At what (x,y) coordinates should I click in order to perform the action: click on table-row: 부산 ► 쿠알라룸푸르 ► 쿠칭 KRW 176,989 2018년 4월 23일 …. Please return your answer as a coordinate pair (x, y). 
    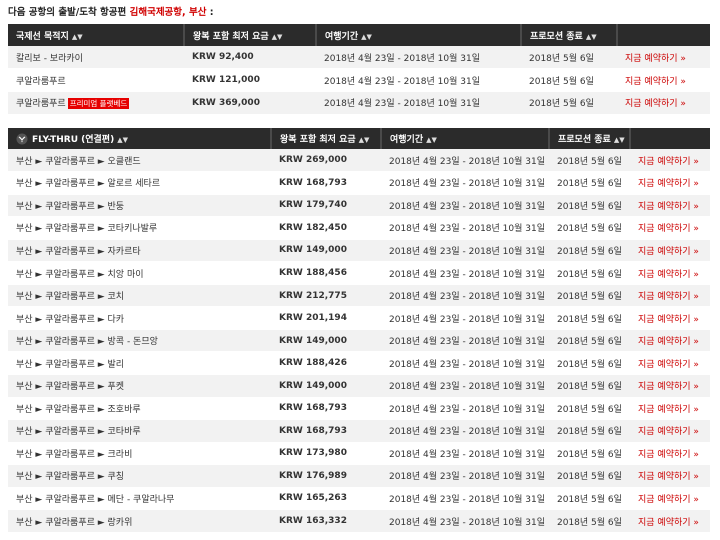
    Looking at the image, I should click on (359, 476).